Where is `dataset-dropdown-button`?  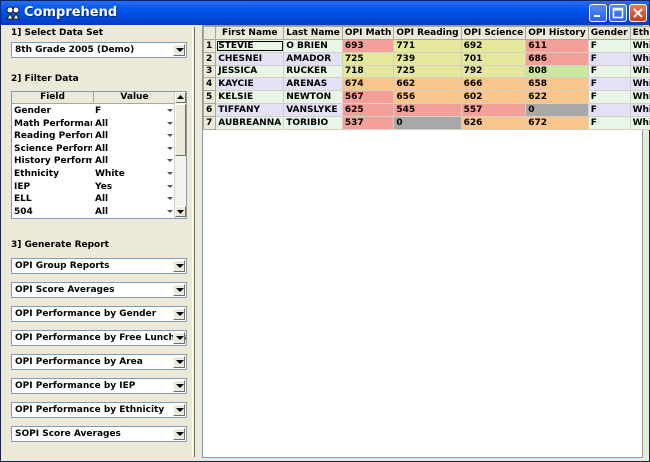
dataset-dropdown-button is located at coordinates (179, 50).